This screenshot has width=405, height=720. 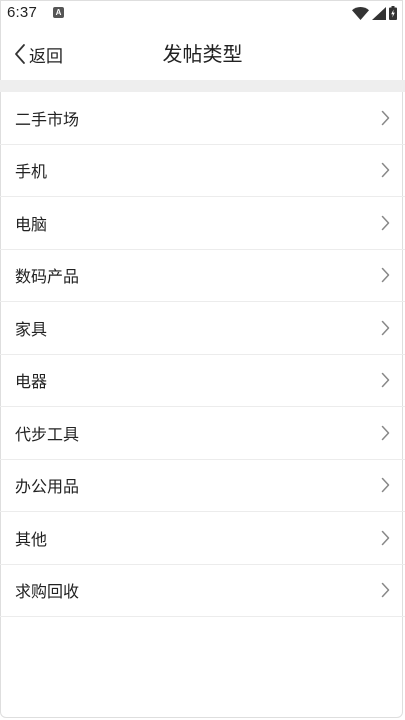 I want to click on list-item: 数码产品, so click(x=202, y=276).